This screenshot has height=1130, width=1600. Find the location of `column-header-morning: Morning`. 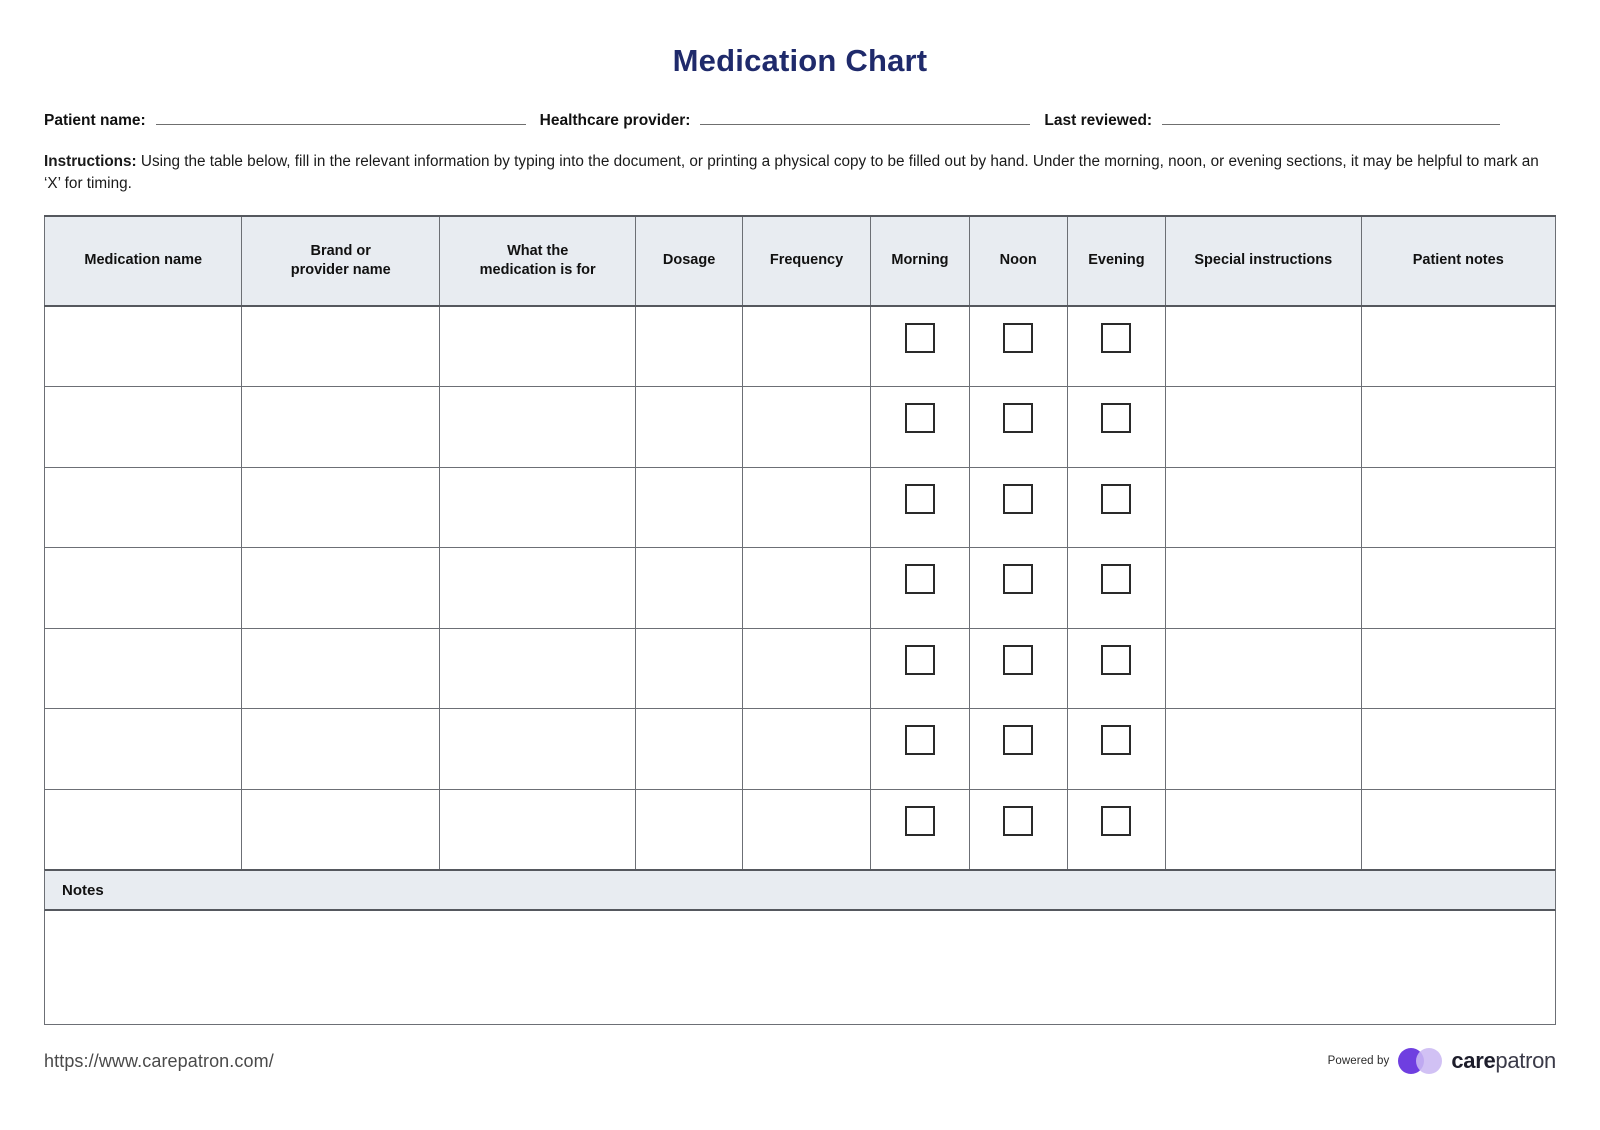

column-header-morning: Morning is located at coordinates (920, 260).